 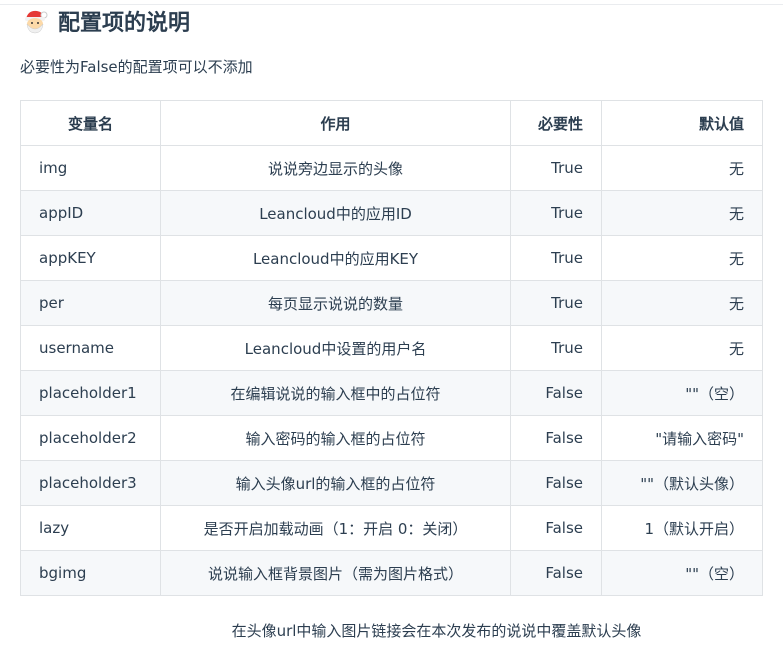 I want to click on table-row: appID Leancloud中的应用ID True 无, so click(x=391, y=213).